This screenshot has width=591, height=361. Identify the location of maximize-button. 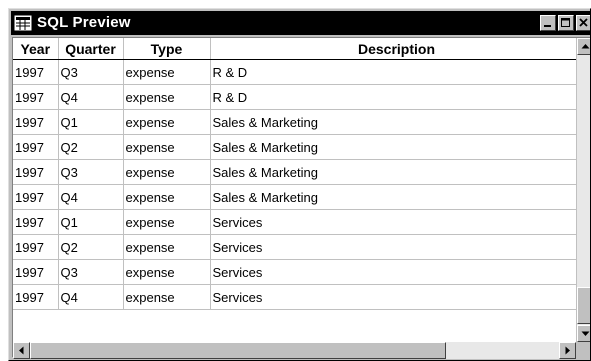
(566, 23).